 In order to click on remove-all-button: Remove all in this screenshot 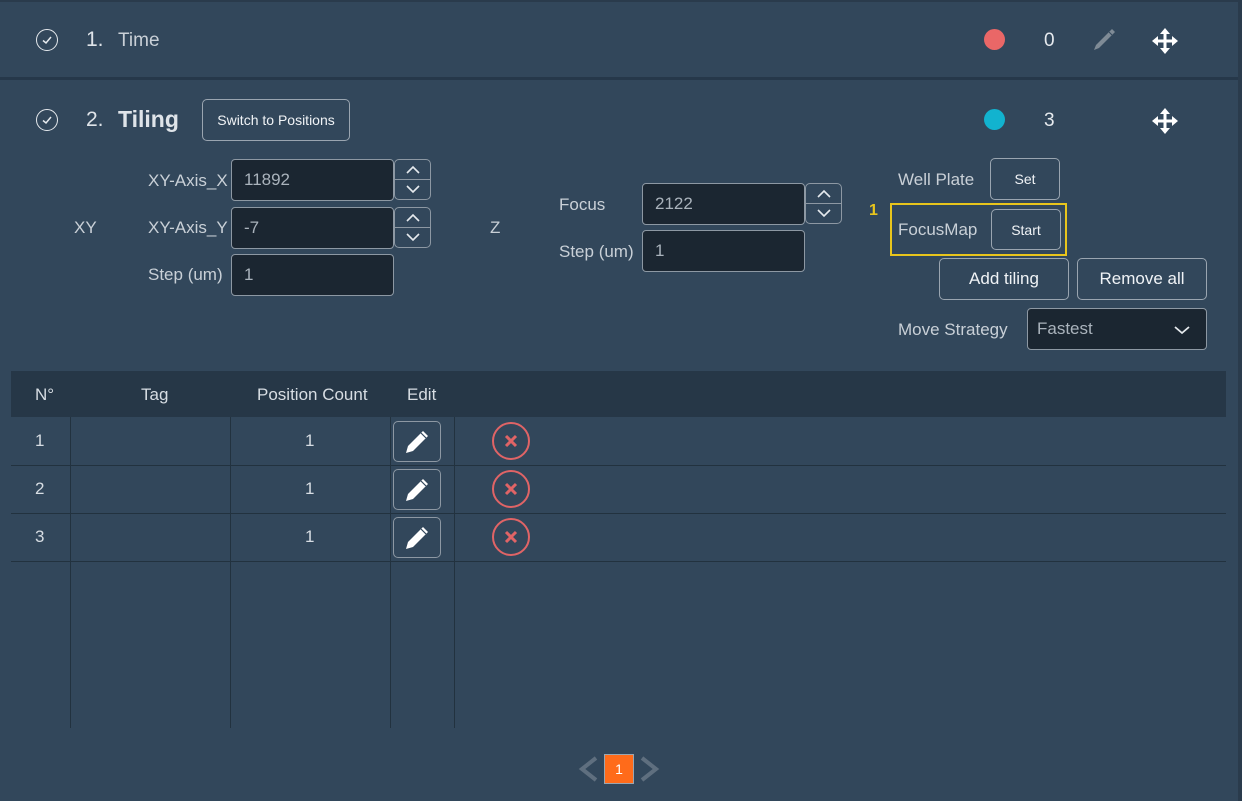, I will do `click(1142, 279)`.